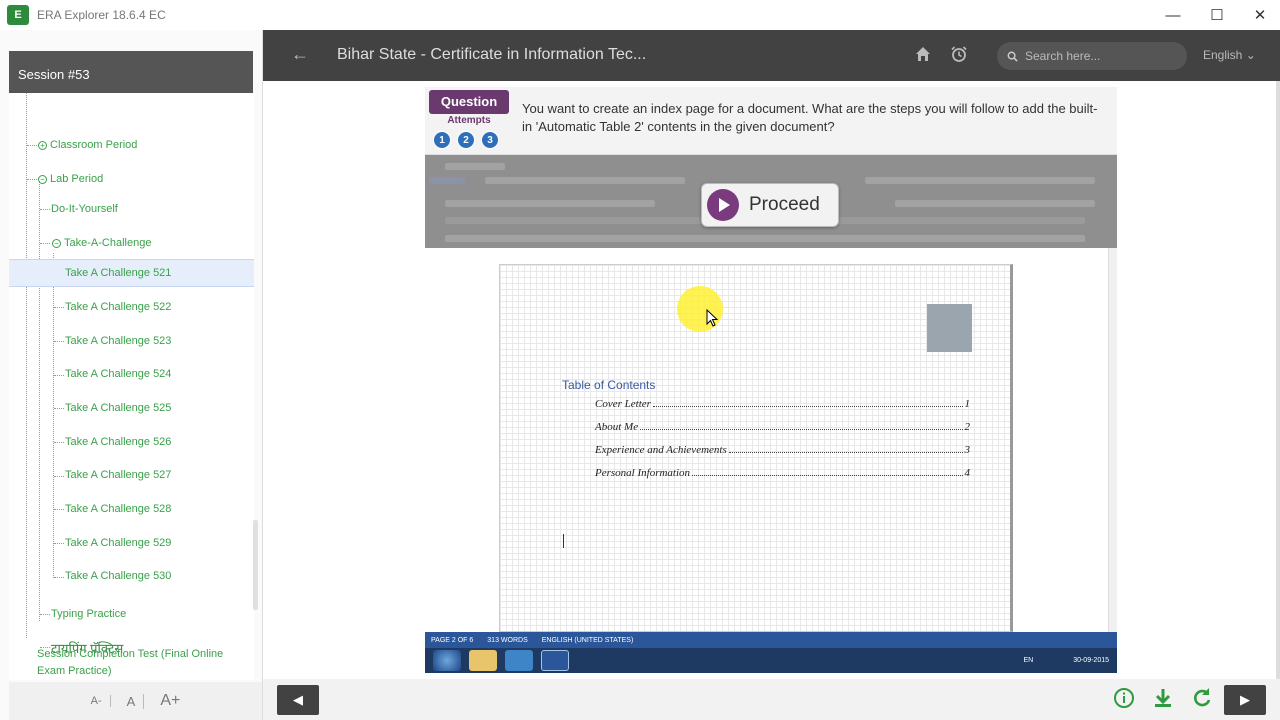 Image resolution: width=1280 pixels, height=720 pixels. I want to click on toc-entry: Cover Letter 1, so click(782, 404).